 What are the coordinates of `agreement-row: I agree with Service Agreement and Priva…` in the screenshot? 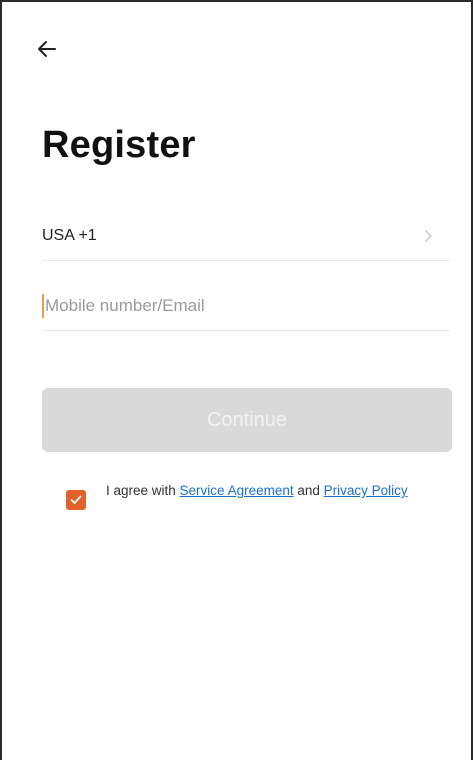 It's located at (256, 496).